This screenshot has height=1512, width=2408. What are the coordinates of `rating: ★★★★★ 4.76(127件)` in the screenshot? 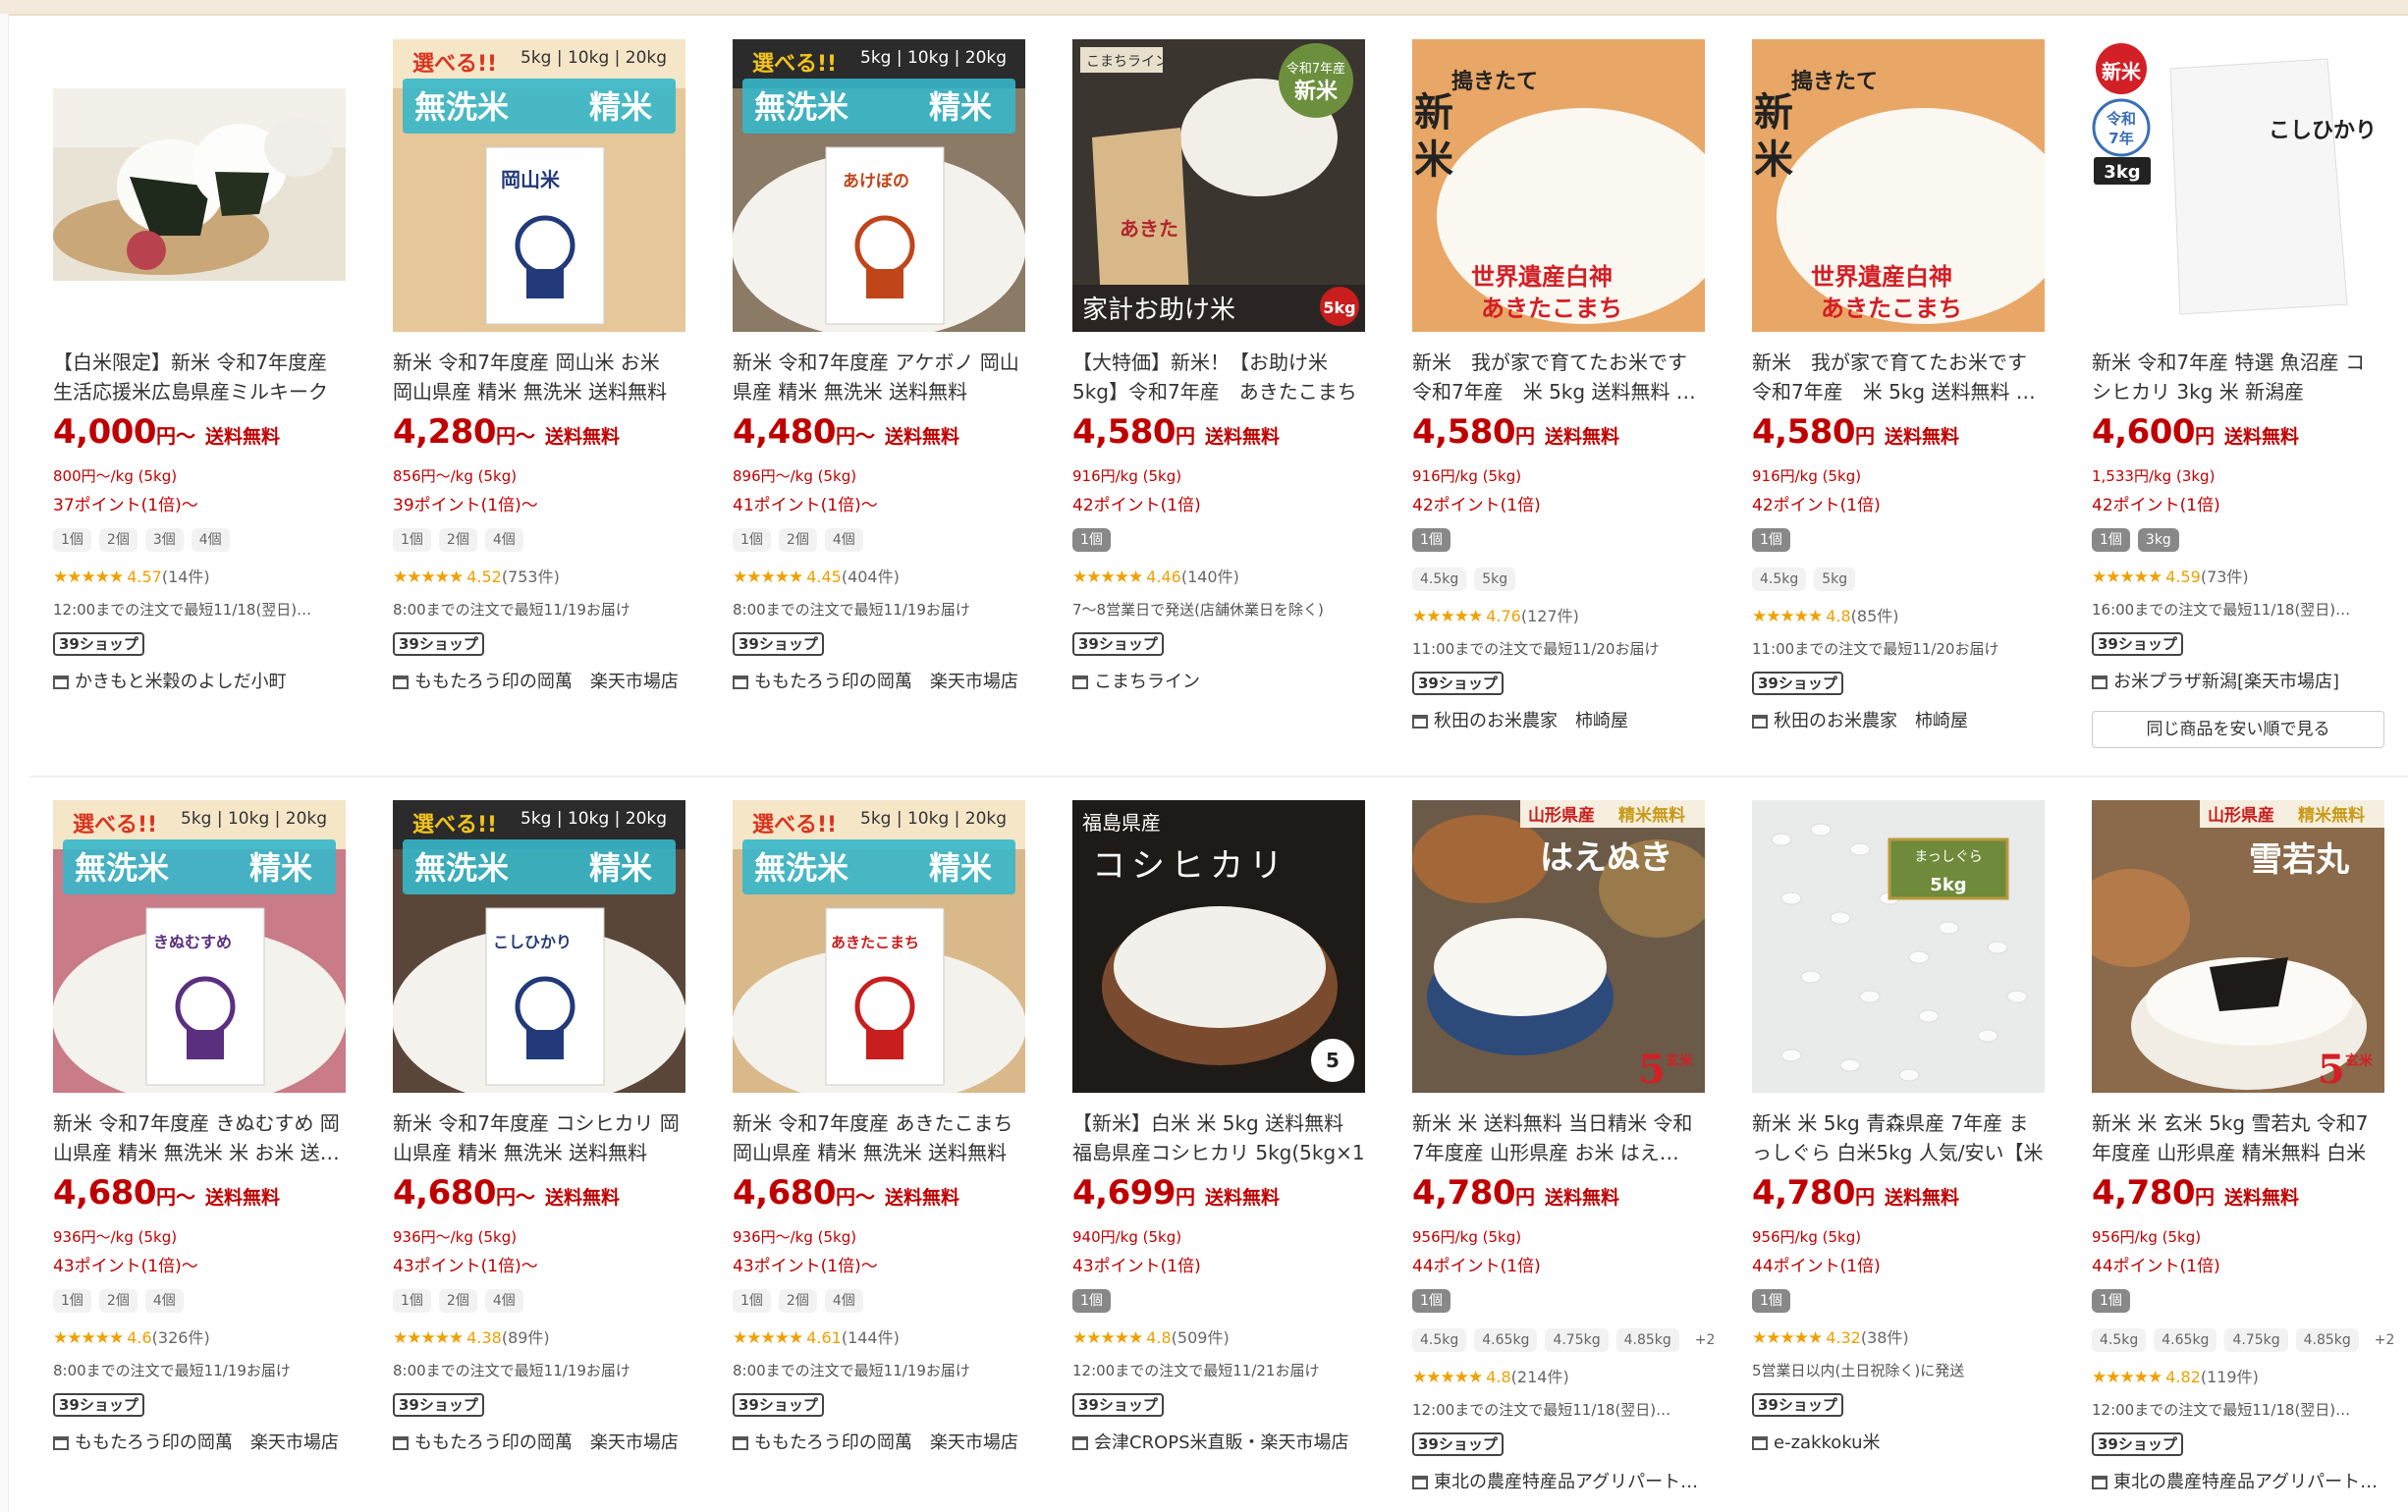 It's located at (1495, 614).